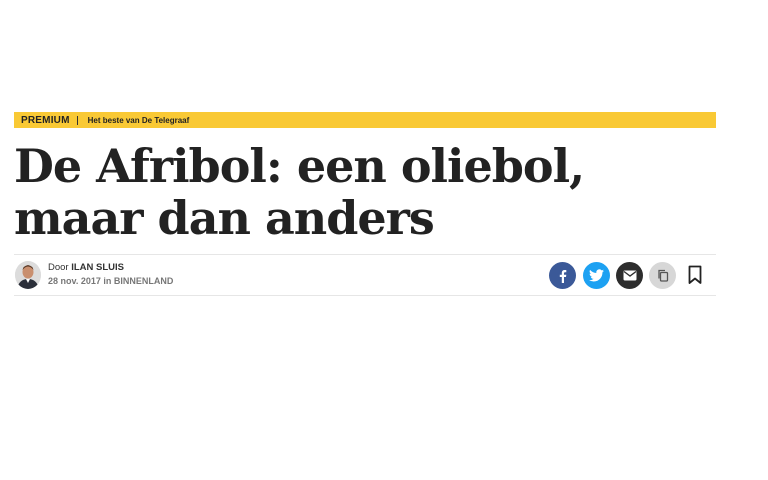 The height and width of the screenshot is (480, 768). I want to click on twitter-icon, so click(596, 275).